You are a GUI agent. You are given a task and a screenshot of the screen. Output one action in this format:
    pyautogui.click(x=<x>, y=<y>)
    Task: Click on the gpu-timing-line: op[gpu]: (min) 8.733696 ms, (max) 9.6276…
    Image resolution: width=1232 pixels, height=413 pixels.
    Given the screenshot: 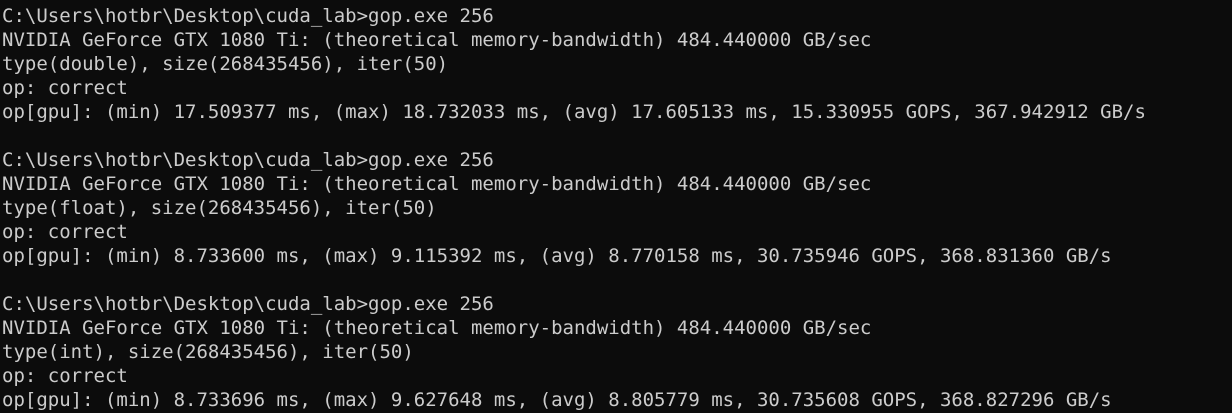 What is the action you would take?
    pyautogui.click(x=557, y=400)
    